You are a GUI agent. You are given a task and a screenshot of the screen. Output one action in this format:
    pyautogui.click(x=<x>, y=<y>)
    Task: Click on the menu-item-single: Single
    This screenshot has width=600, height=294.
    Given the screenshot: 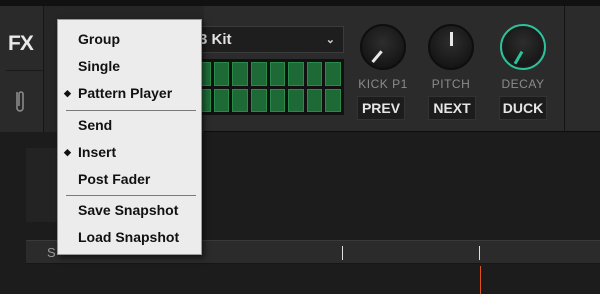 What is the action you would take?
    pyautogui.click(x=129, y=66)
    